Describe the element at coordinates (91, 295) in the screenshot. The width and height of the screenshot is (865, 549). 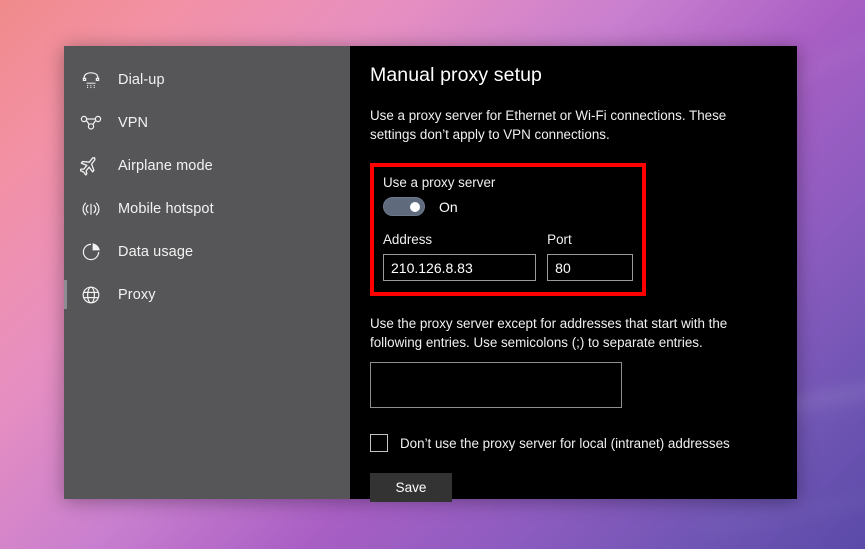
I see `globe-icon` at that location.